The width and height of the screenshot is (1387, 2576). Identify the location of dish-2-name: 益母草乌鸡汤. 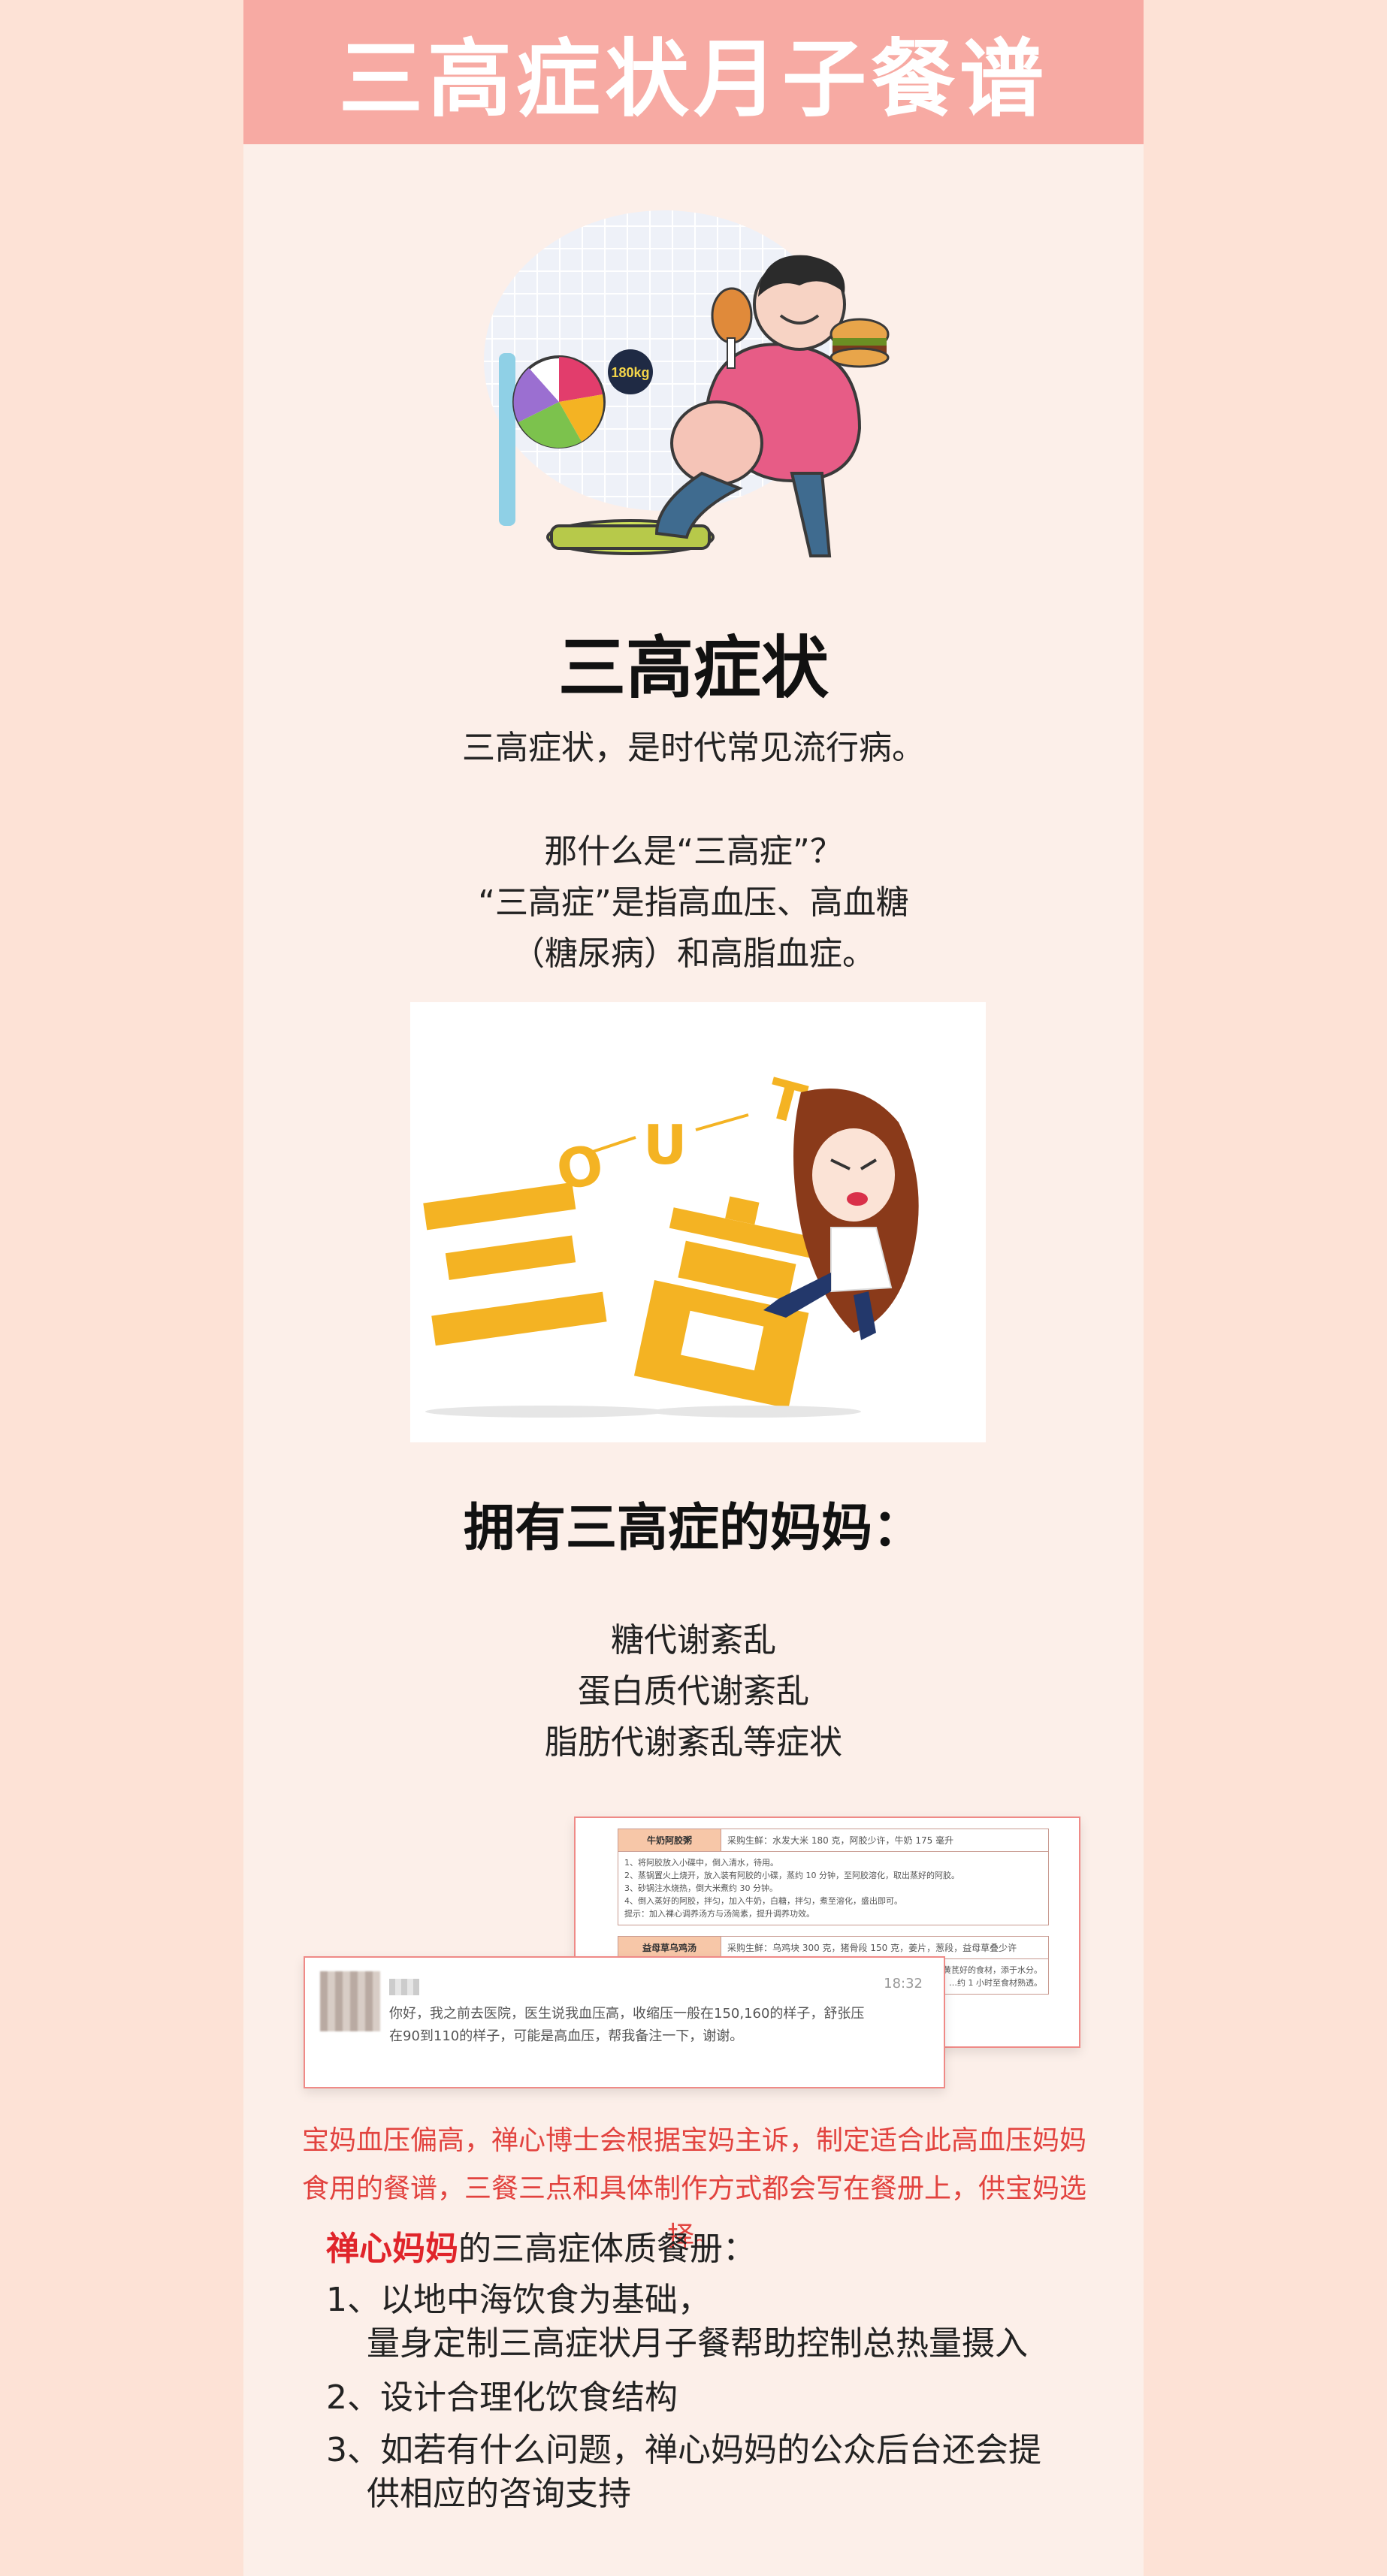
(669, 1947).